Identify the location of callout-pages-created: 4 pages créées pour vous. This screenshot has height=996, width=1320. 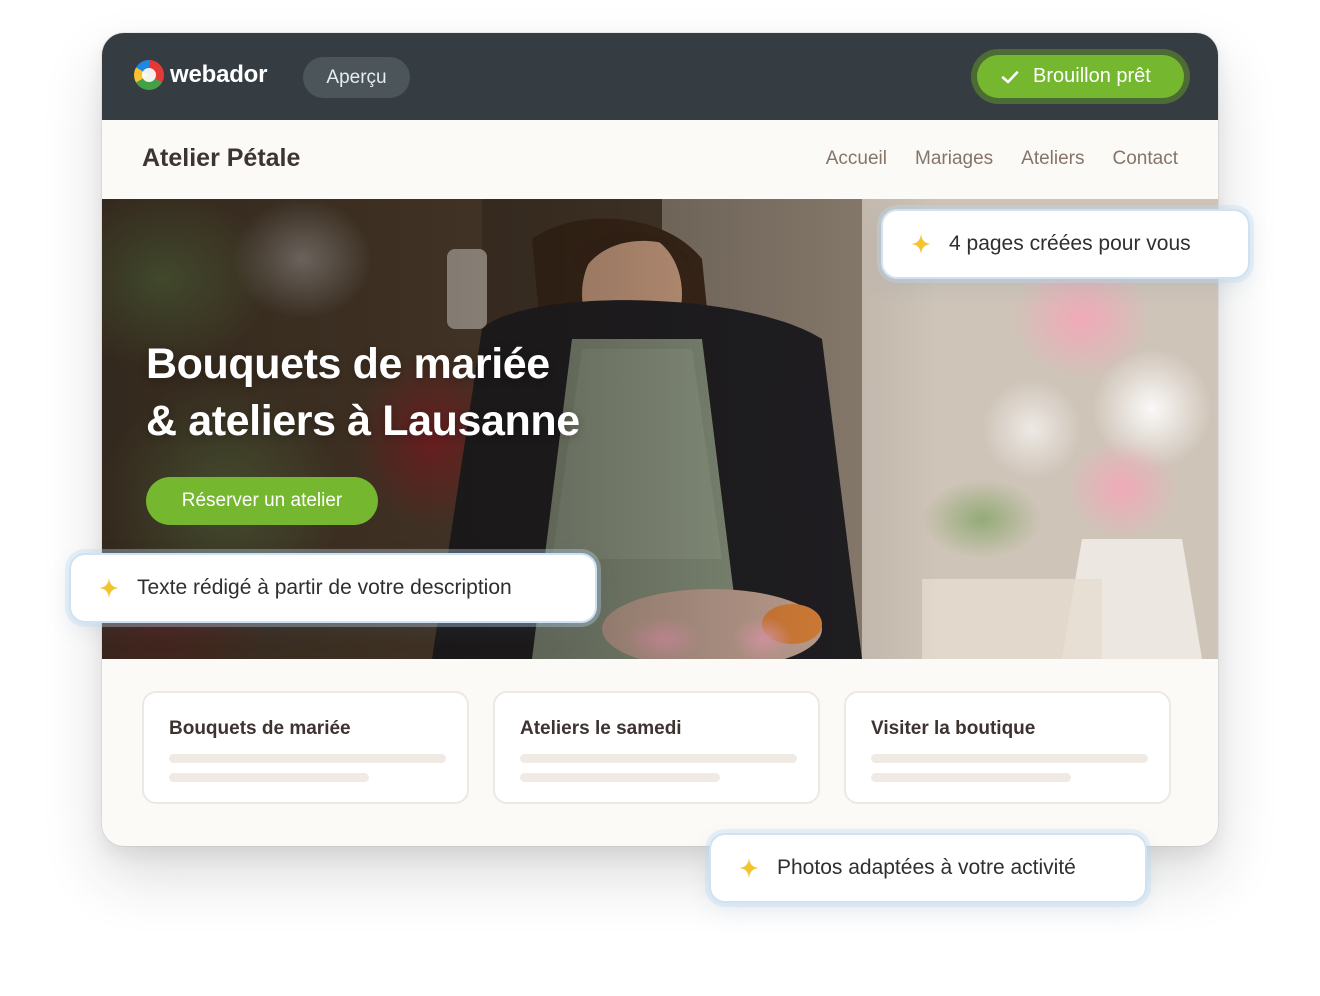
(1065, 244).